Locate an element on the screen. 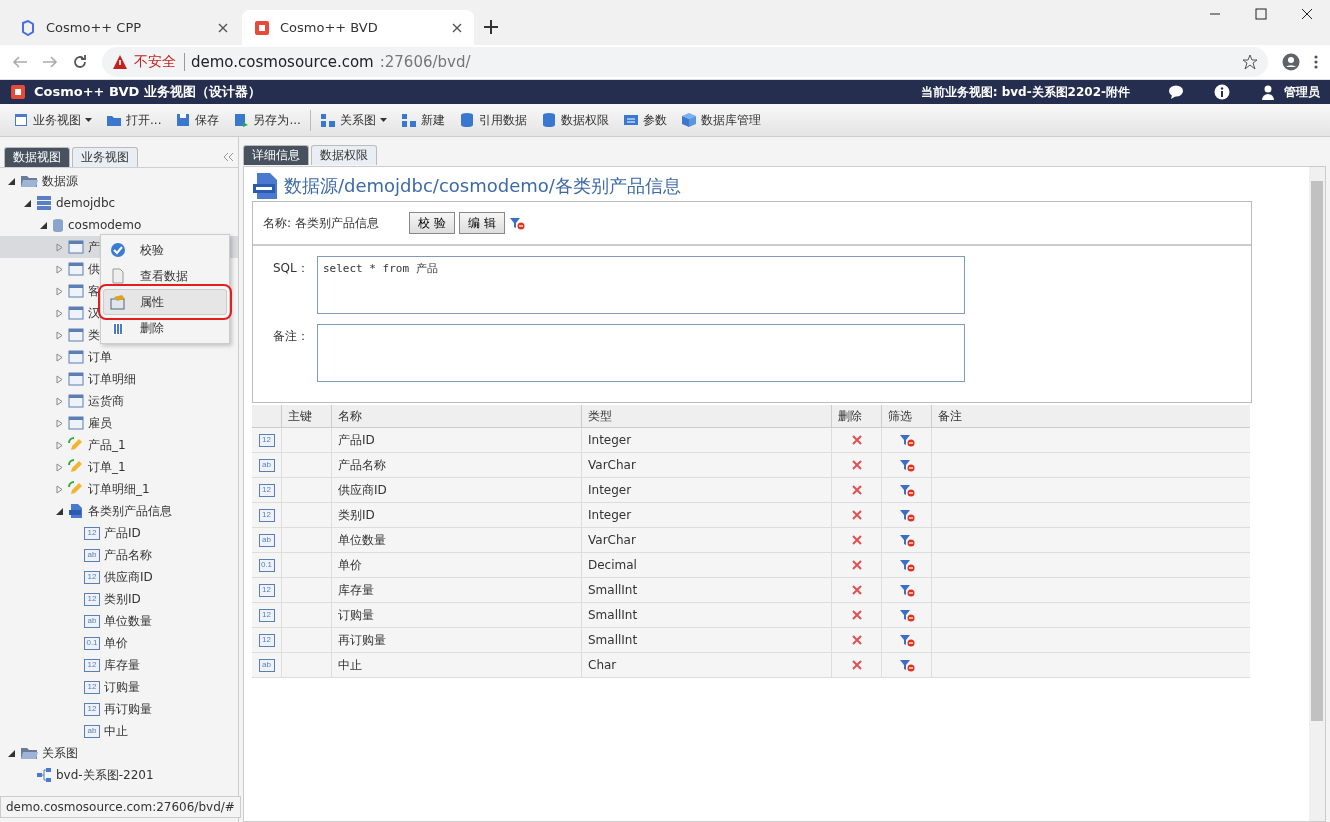 Image resolution: width=1330 pixels, height=822 pixels. column-header: 名称 is located at coordinates (456, 416).